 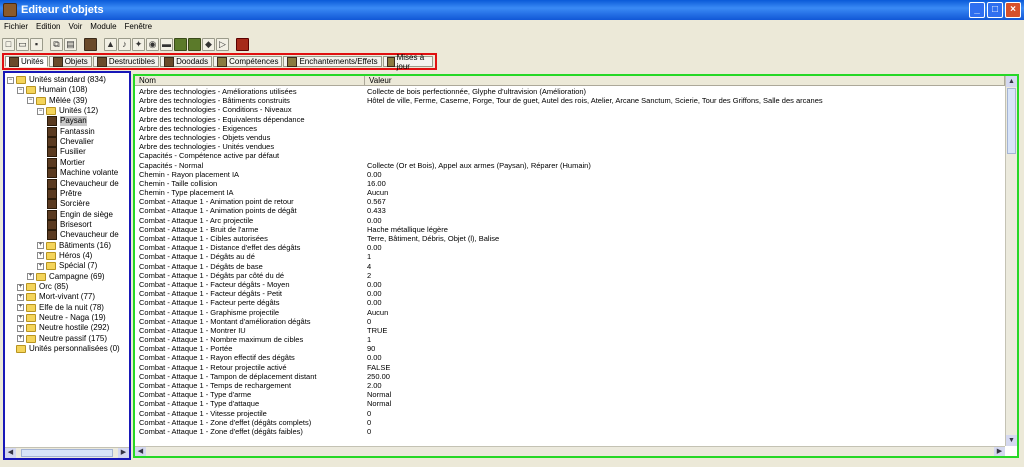 What do you see at coordinates (103, 26) in the screenshot?
I see `menu-module: Module` at bounding box center [103, 26].